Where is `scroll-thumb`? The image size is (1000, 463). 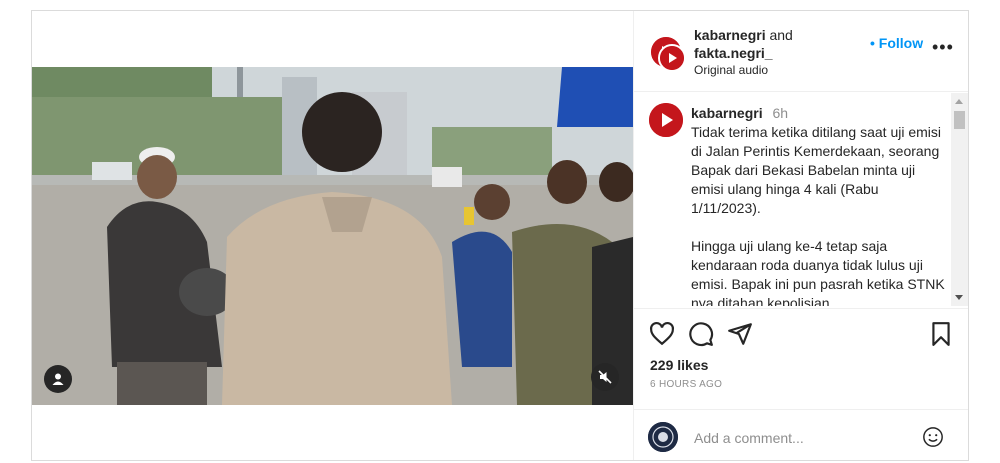 scroll-thumb is located at coordinates (959, 120).